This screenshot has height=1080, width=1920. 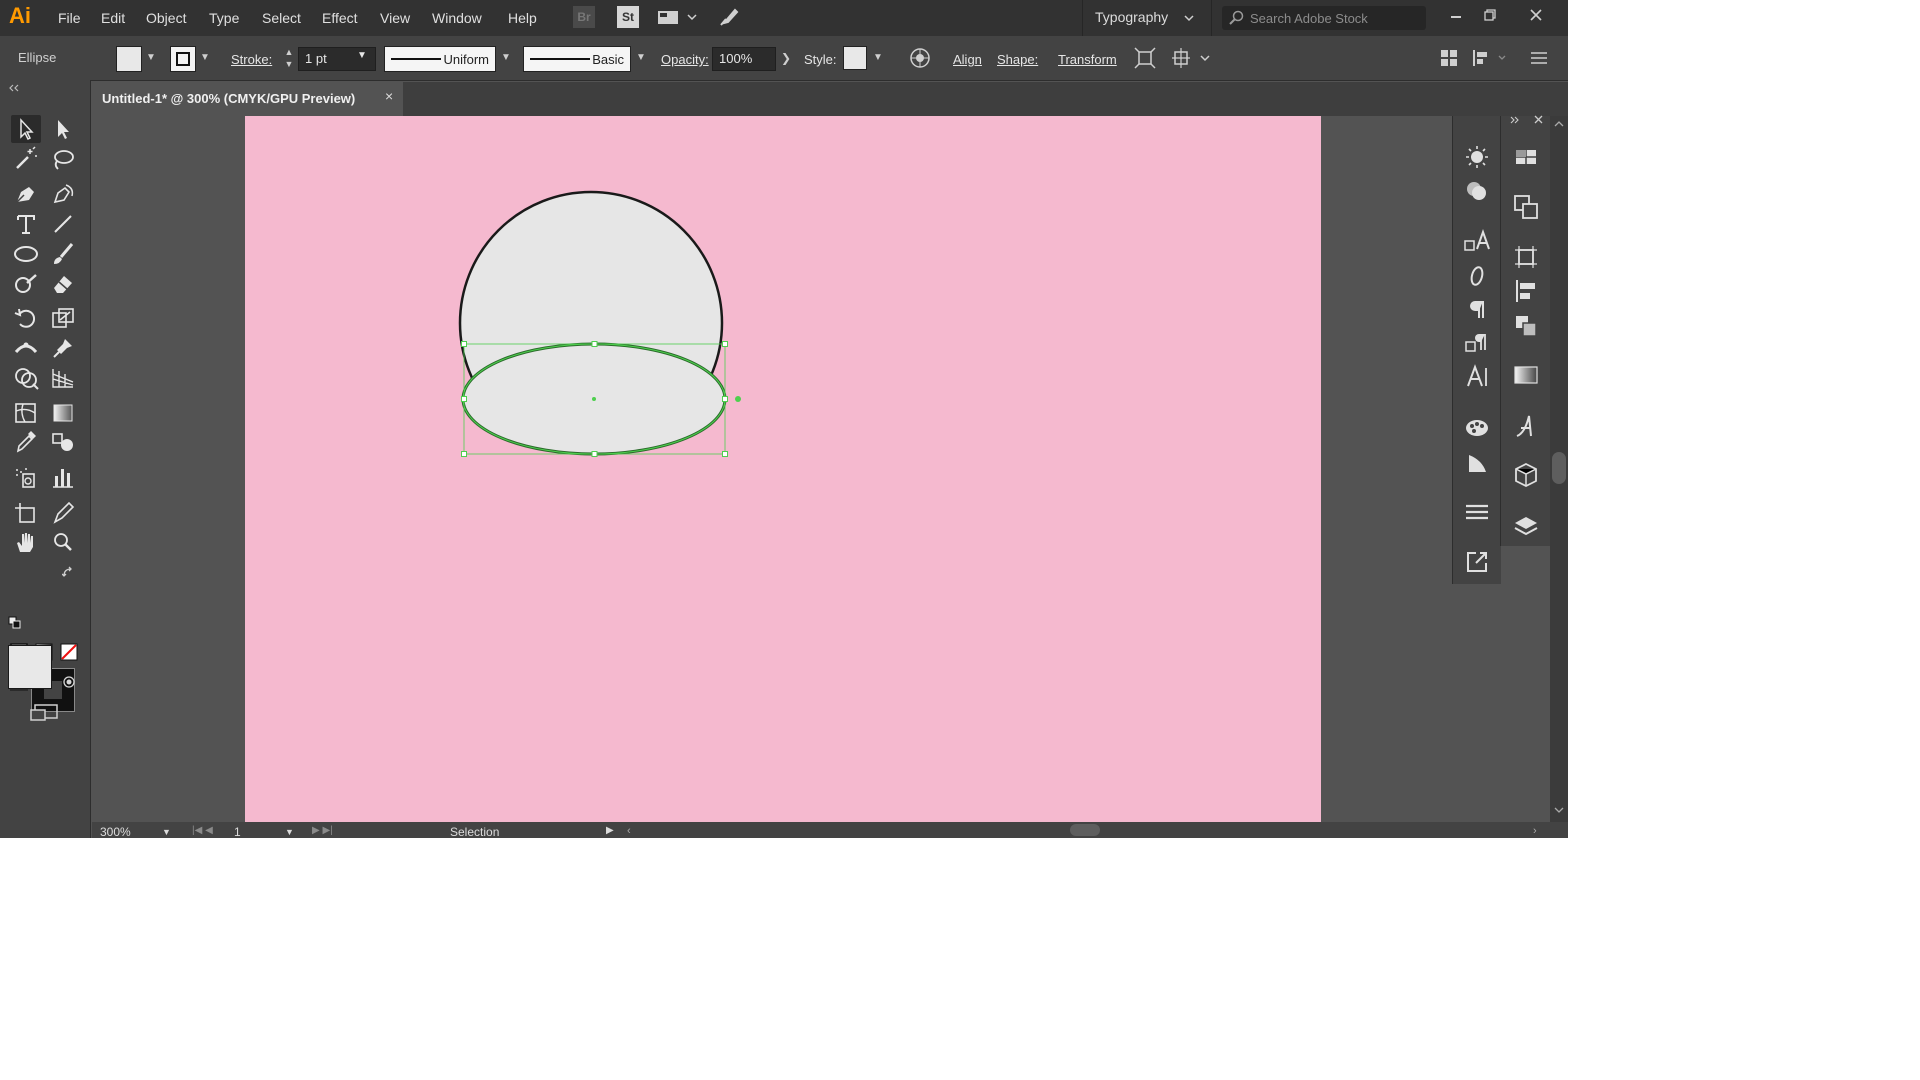 What do you see at coordinates (677, 17) in the screenshot?
I see `arrange-documents-icon` at bounding box center [677, 17].